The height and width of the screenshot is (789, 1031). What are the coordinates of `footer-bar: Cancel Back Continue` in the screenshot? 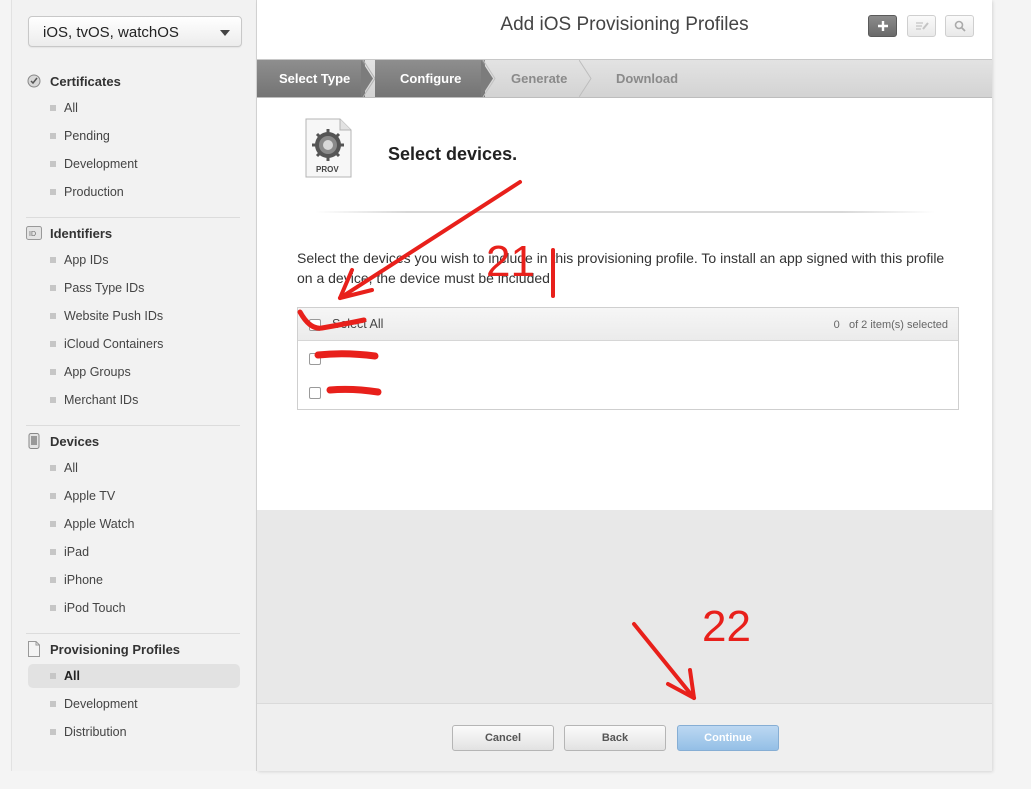 It's located at (624, 737).